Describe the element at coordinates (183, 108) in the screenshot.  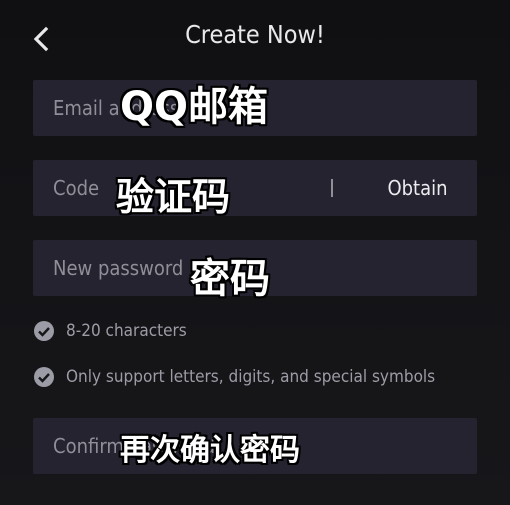
I see `email-input` at that location.